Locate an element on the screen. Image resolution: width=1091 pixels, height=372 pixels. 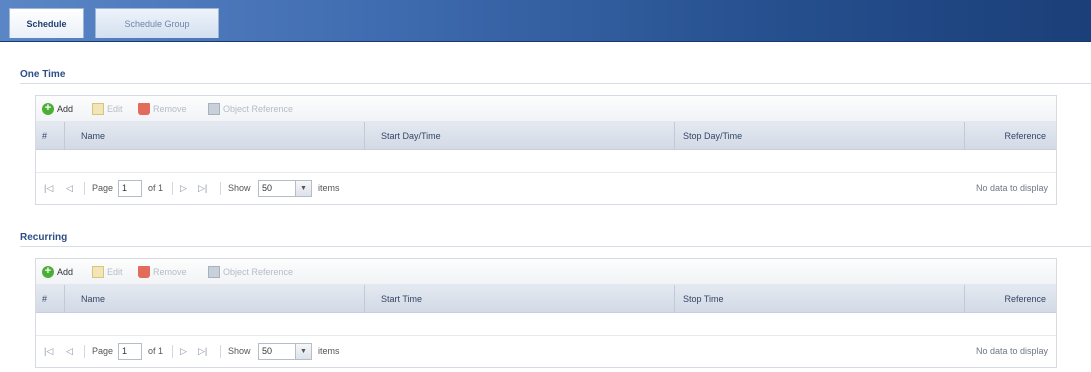
recurring-toolbar: Add Edit Remove Object Reference is located at coordinates (546, 272).